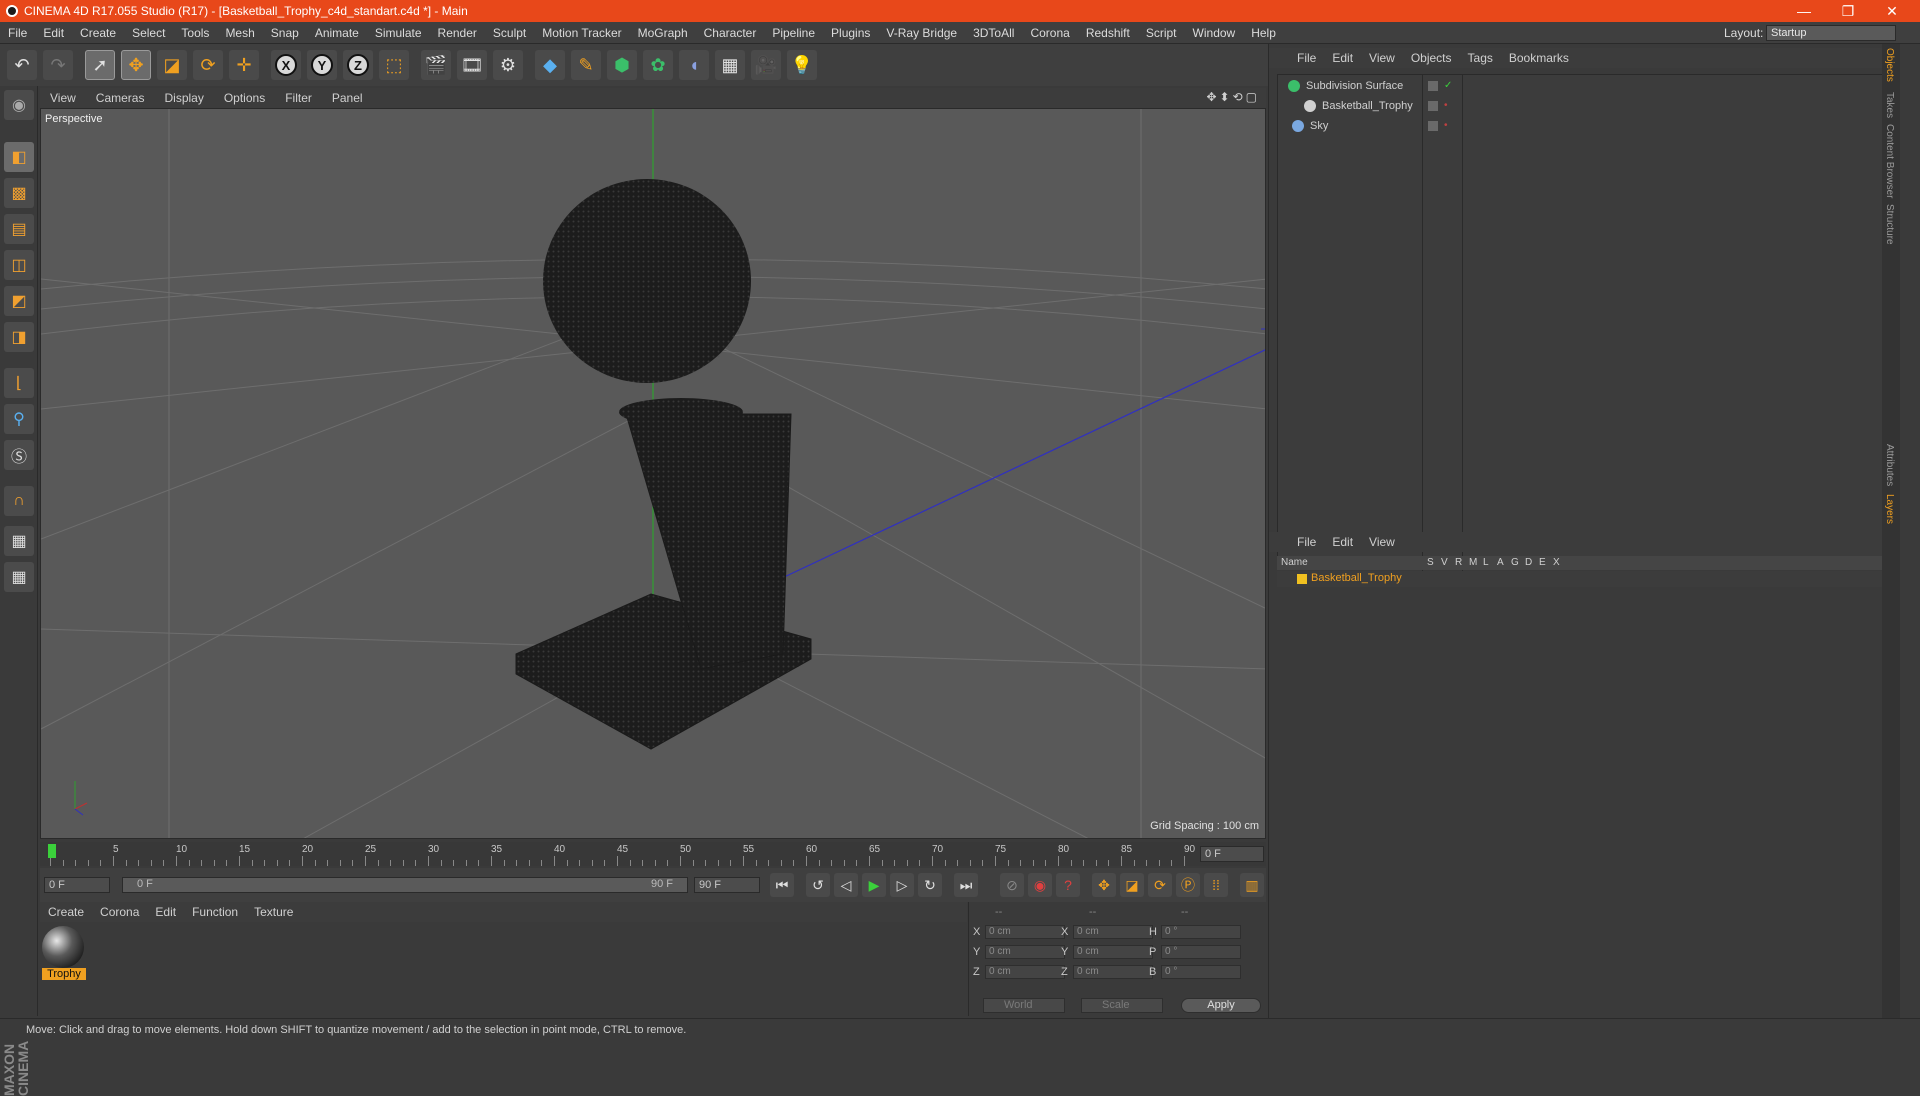  I want to click on material-menu-create: Create, so click(66, 912).